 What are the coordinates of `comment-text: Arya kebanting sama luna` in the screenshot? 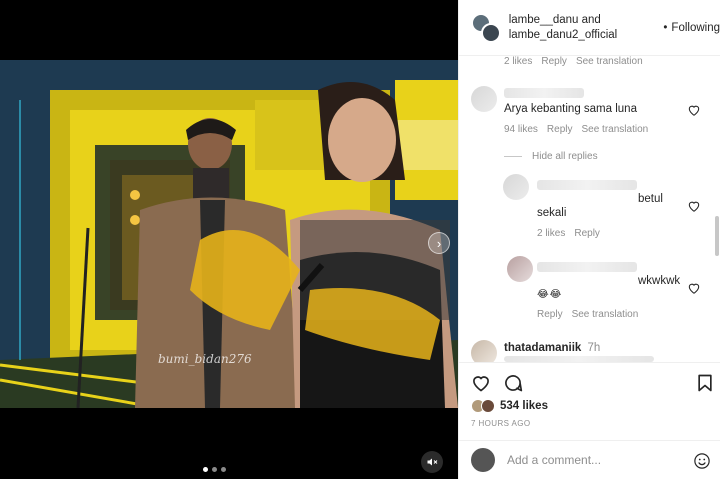 It's located at (570, 109).